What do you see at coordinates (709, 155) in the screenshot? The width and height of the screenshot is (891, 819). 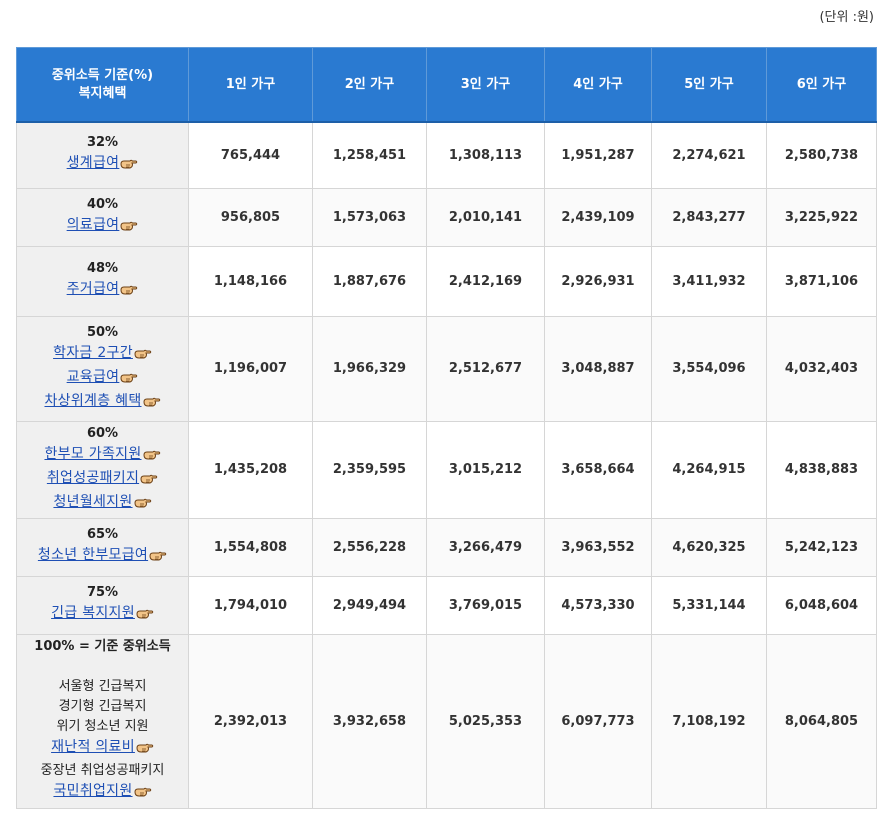 I see `income-value-cell: 2,274,621` at bounding box center [709, 155].